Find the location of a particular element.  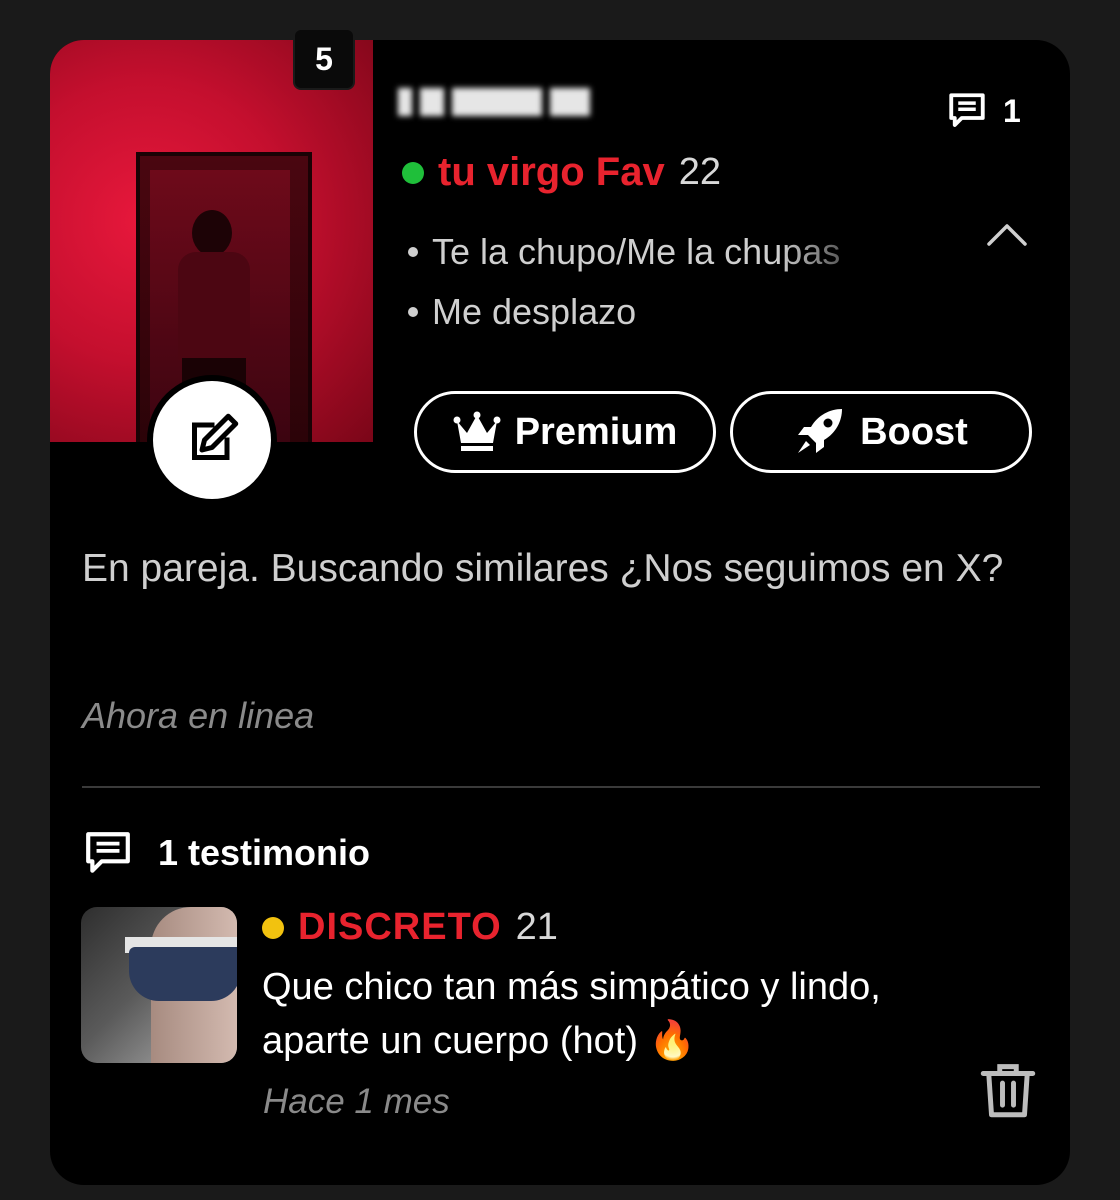

rocket-icon is located at coordinates (820, 431).